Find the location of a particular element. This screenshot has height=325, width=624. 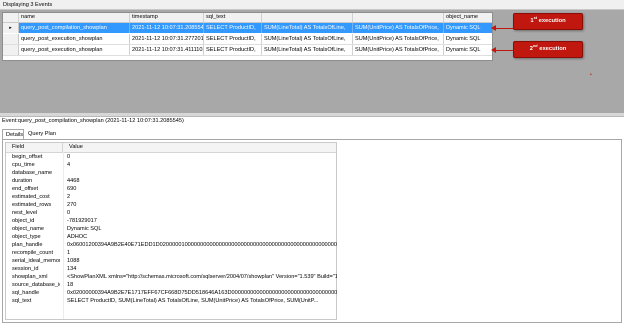

detail-field: recompile_count is located at coordinates (33, 253).